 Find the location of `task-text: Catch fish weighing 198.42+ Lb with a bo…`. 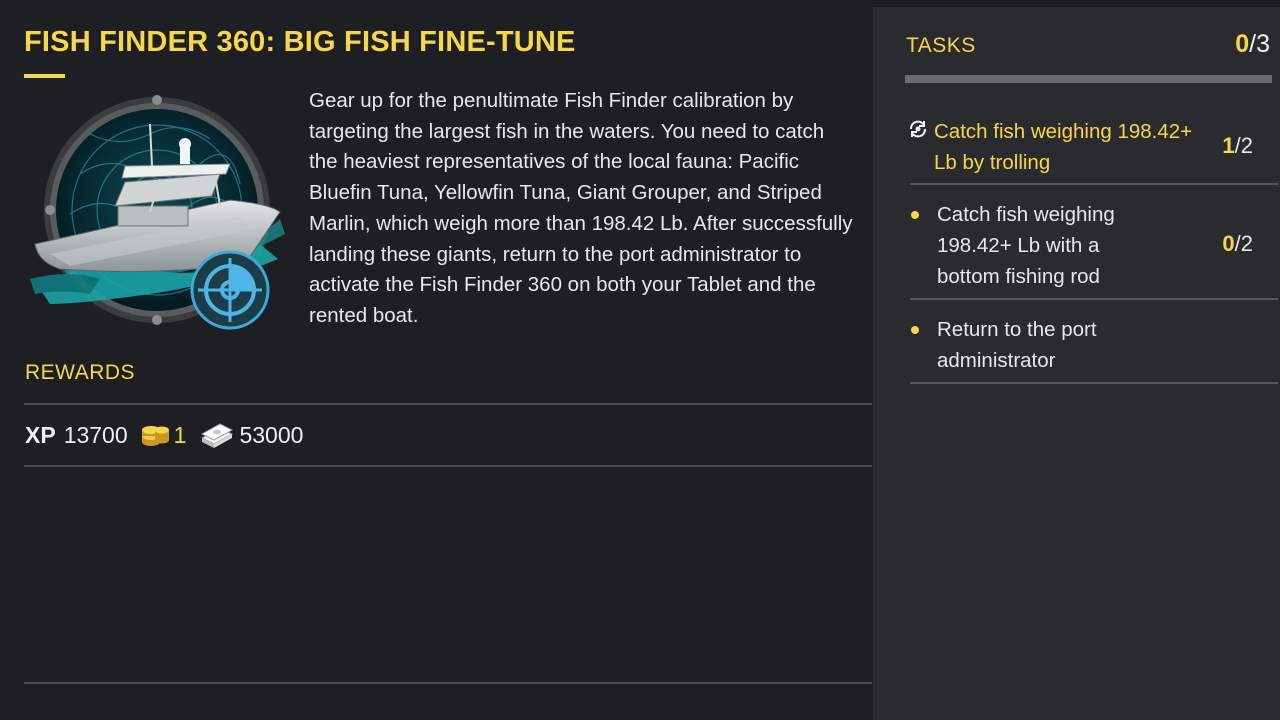

task-text: Catch fish weighing 198.42+ Lb with a bo… is located at coordinates (1026, 245).